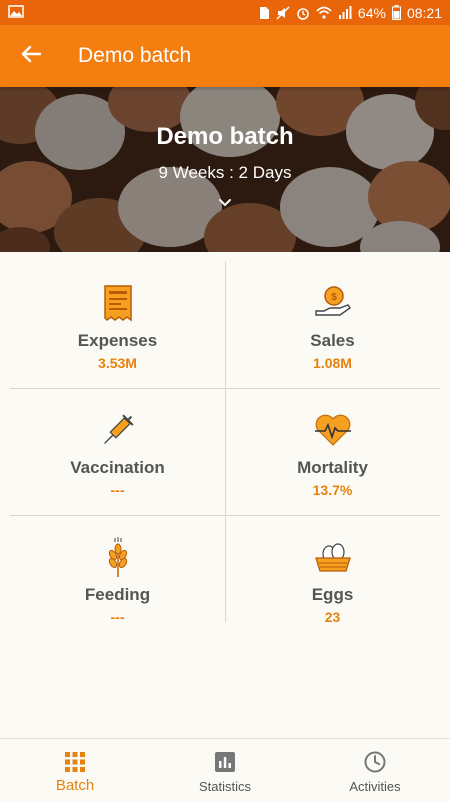 Image resolution: width=450 pixels, height=801 pixels. Describe the element at coordinates (375, 762) in the screenshot. I see `clock-icon` at that location.